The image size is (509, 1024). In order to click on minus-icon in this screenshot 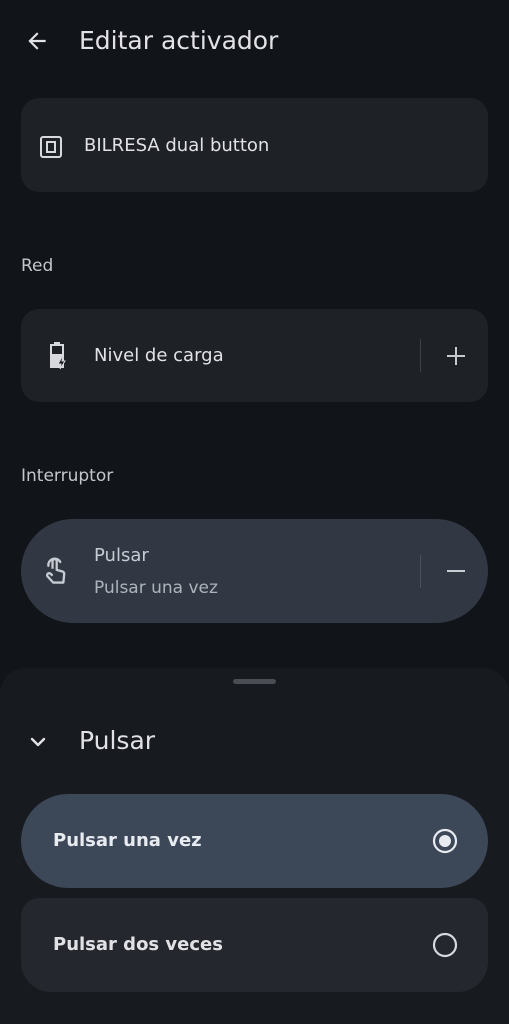, I will do `click(456, 571)`.